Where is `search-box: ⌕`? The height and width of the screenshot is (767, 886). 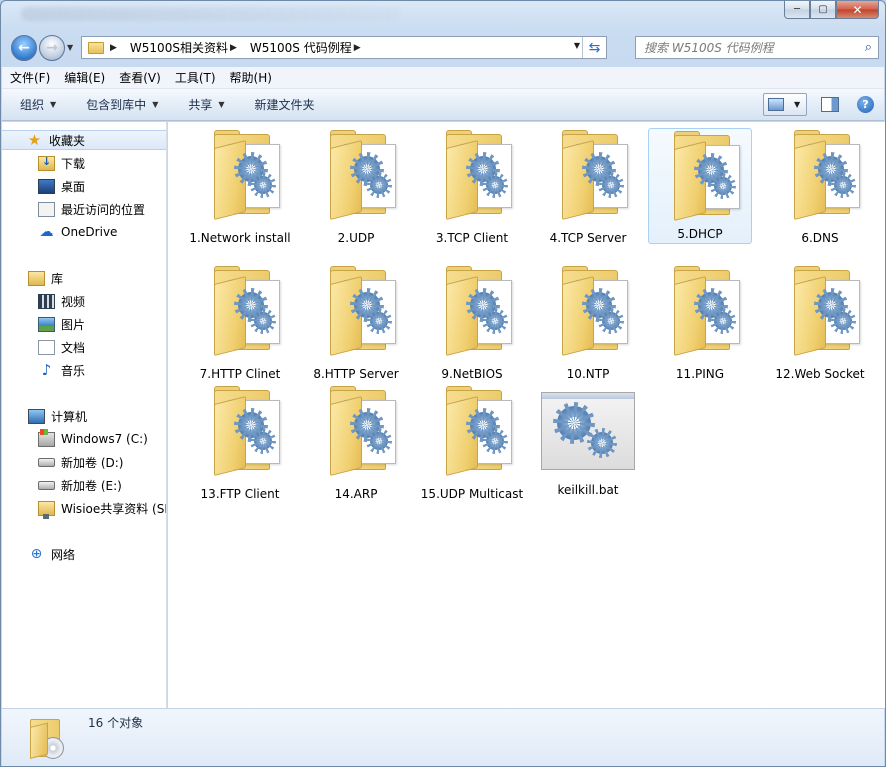
search-box: ⌕ is located at coordinates (757, 47).